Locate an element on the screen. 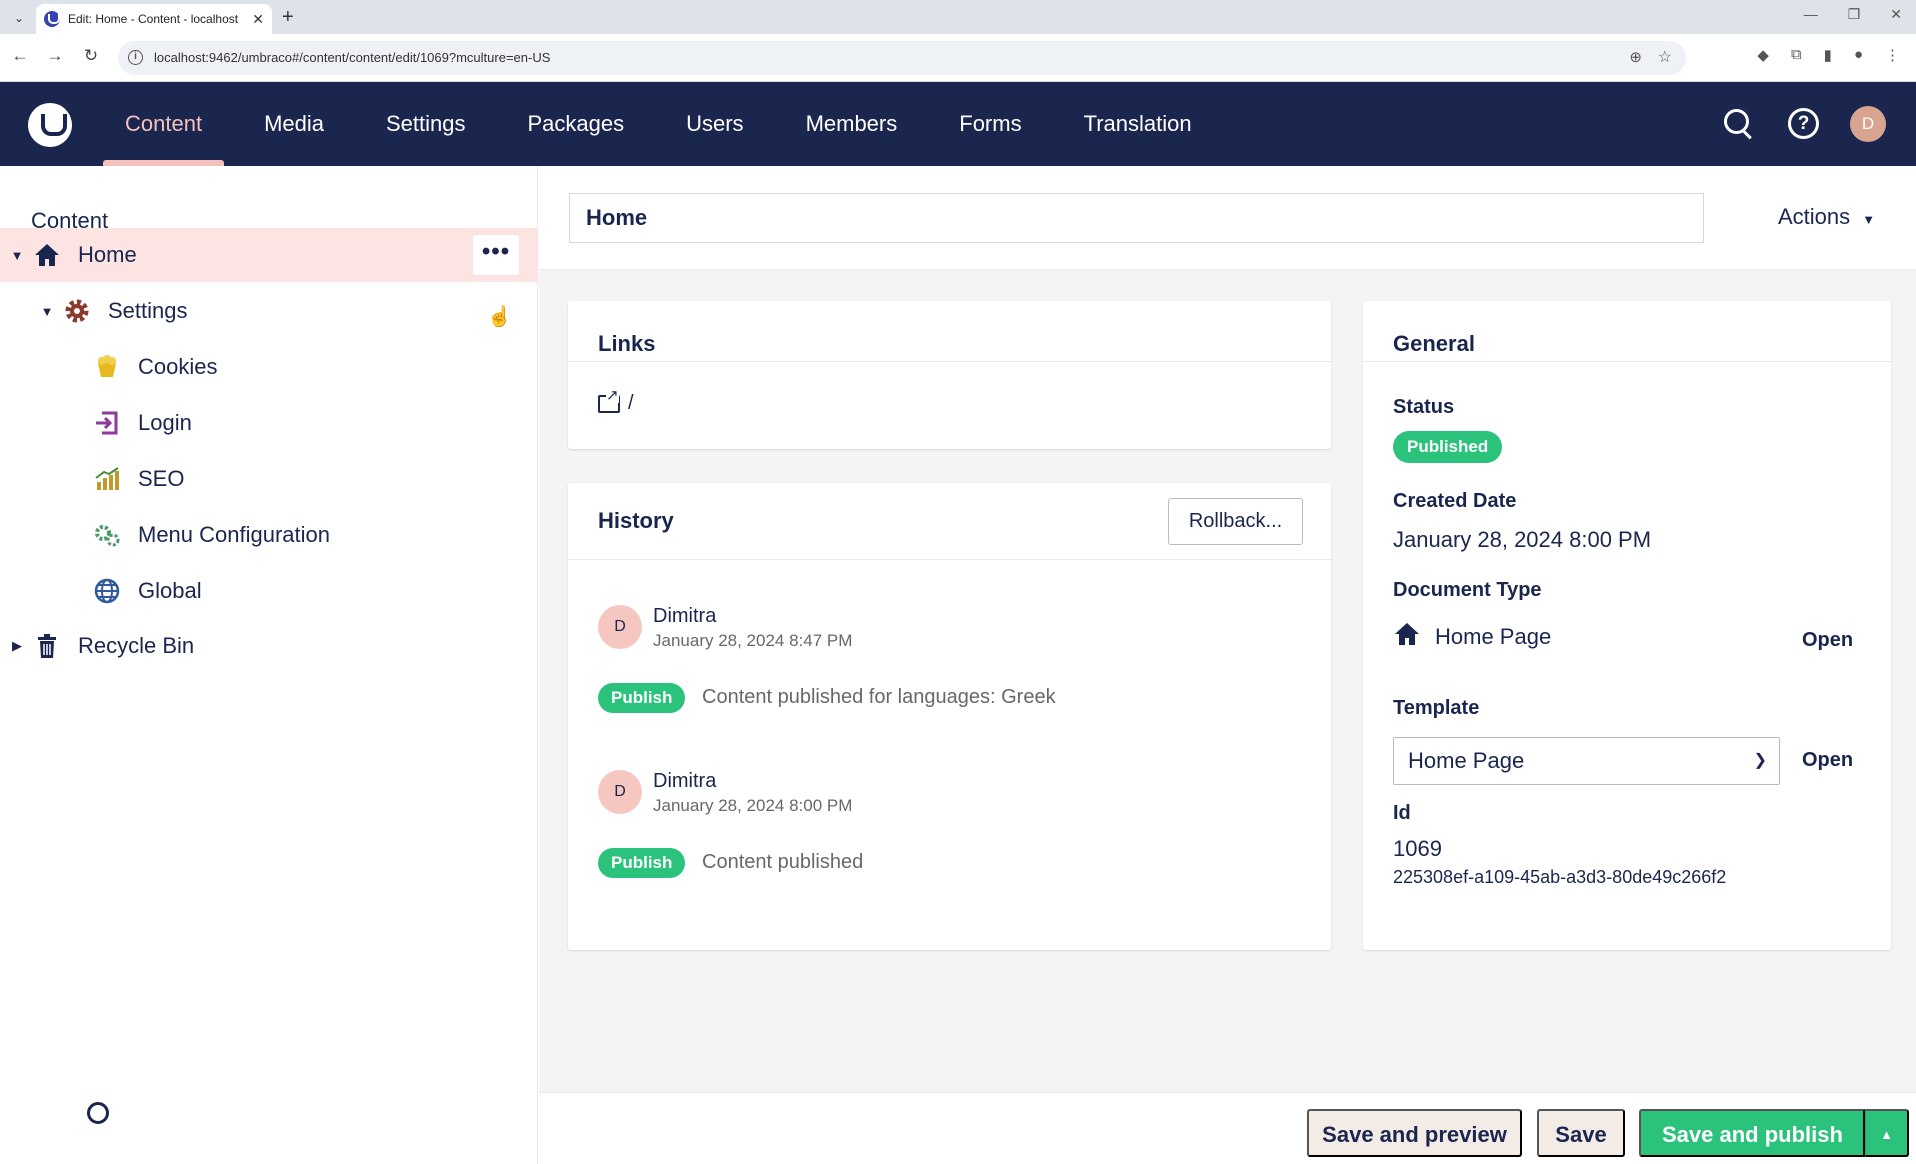 The image size is (1916, 1164). site-info-icon: i is located at coordinates (135, 57).